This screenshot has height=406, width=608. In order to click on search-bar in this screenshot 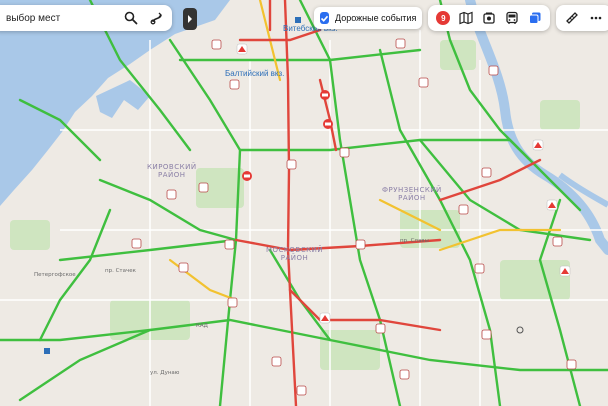, I will do `click(86, 18)`.